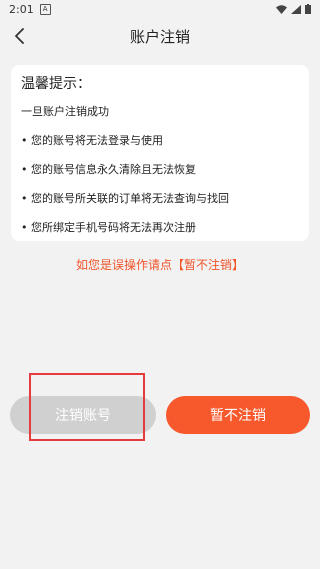 Image resolution: width=320 pixels, height=569 pixels. I want to click on signal-icon, so click(296, 9).